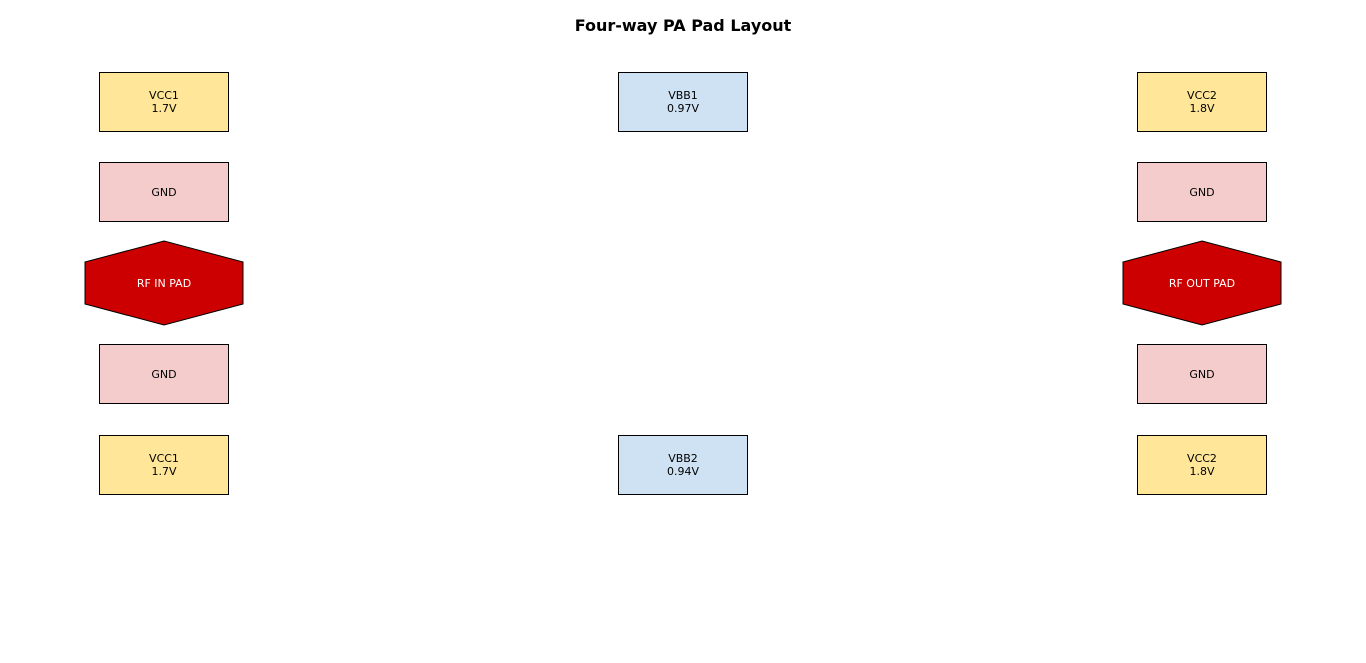  I want to click on pad-gnd-right-bottom: GND, so click(1202, 374).